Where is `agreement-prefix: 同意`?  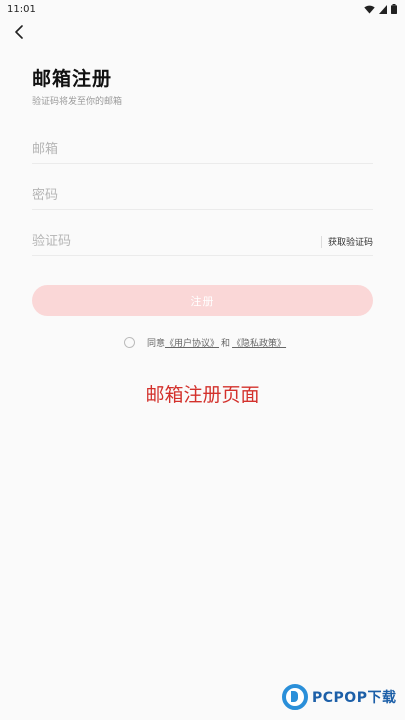 agreement-prefix: 同意 is located at coordinates (156, 343).